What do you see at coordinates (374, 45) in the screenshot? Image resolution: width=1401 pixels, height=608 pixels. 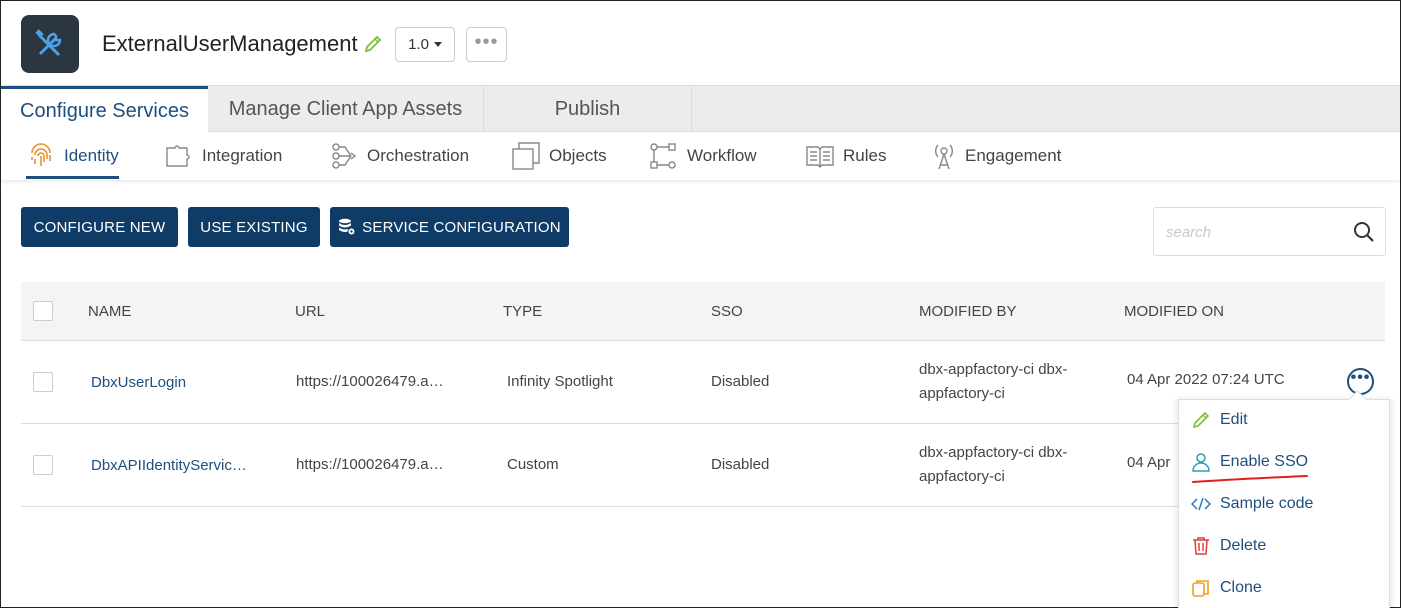 I see `edit-pencil-icon` at bounding box center [374, 45].